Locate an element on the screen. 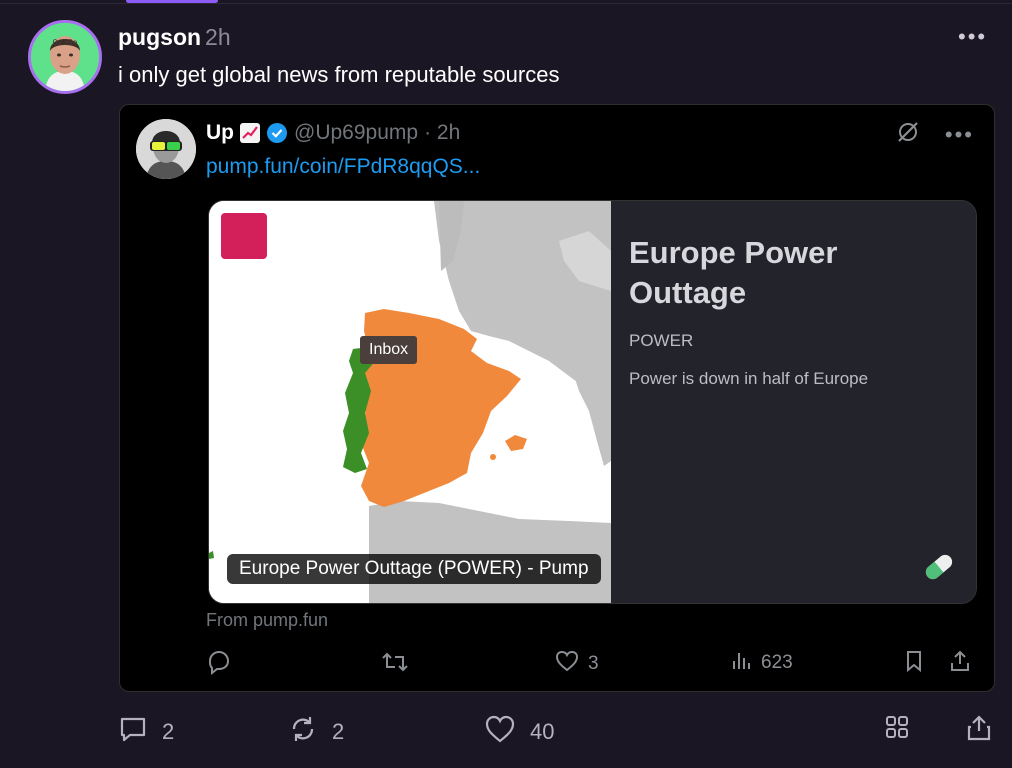  quoted-views-button: 623 is located at coordinates (762, 663).